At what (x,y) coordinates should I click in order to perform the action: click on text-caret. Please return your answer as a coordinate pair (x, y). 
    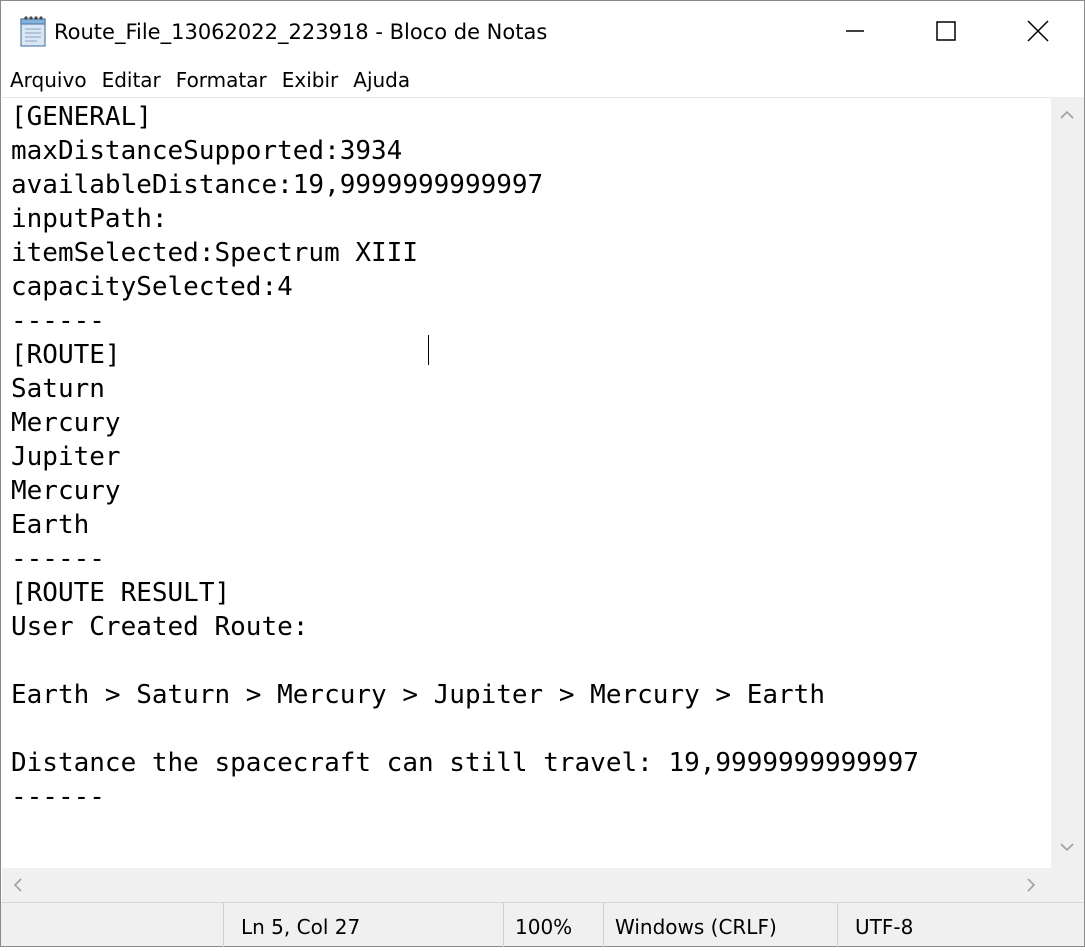
    Looking at the image, I should click on (428, 350).